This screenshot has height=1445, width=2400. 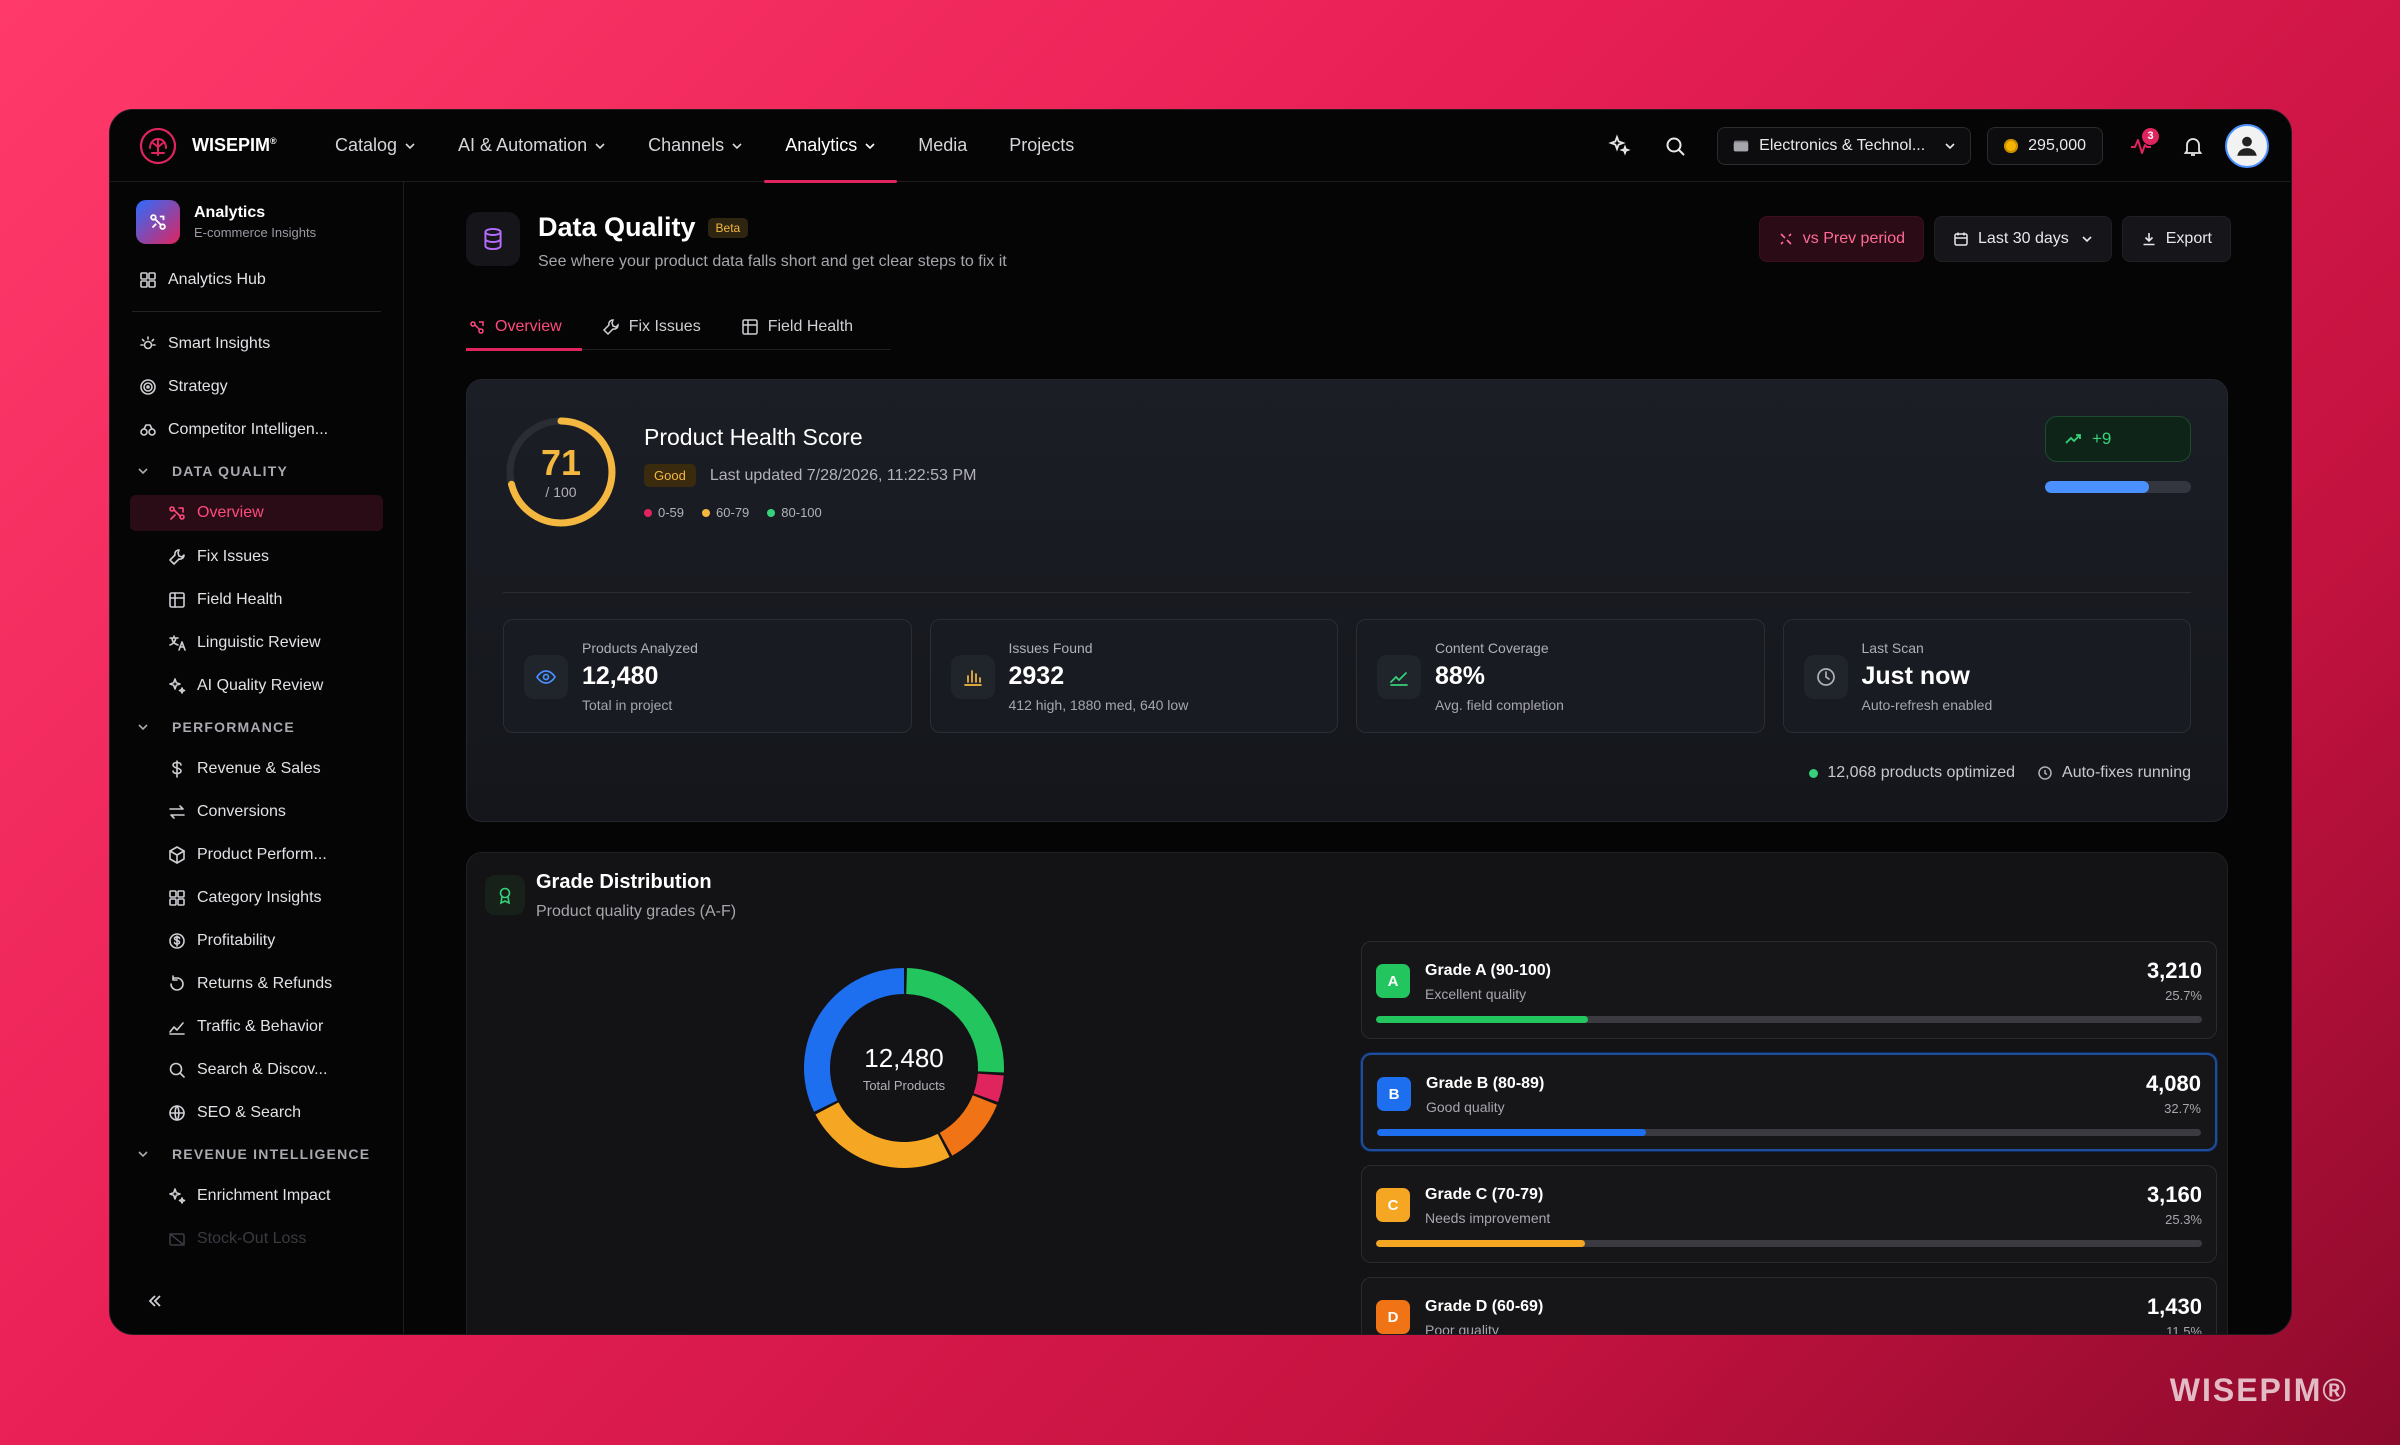 What do you see at coordinates (265, 983) in the screenshot?
I see `sidebar-item-label: Returns & Refunds` at bounding box center [265, 983].